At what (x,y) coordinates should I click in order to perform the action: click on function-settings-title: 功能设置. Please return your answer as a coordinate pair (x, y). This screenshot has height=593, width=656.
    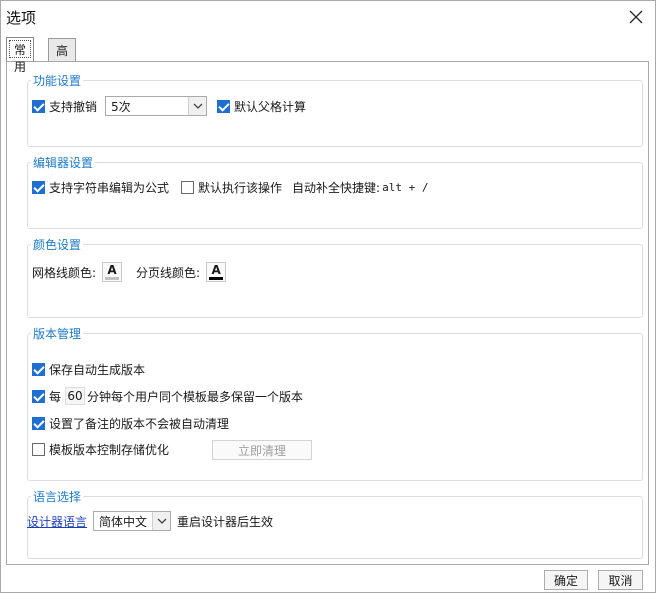
    Looking at the image, I should click on (57, 80).